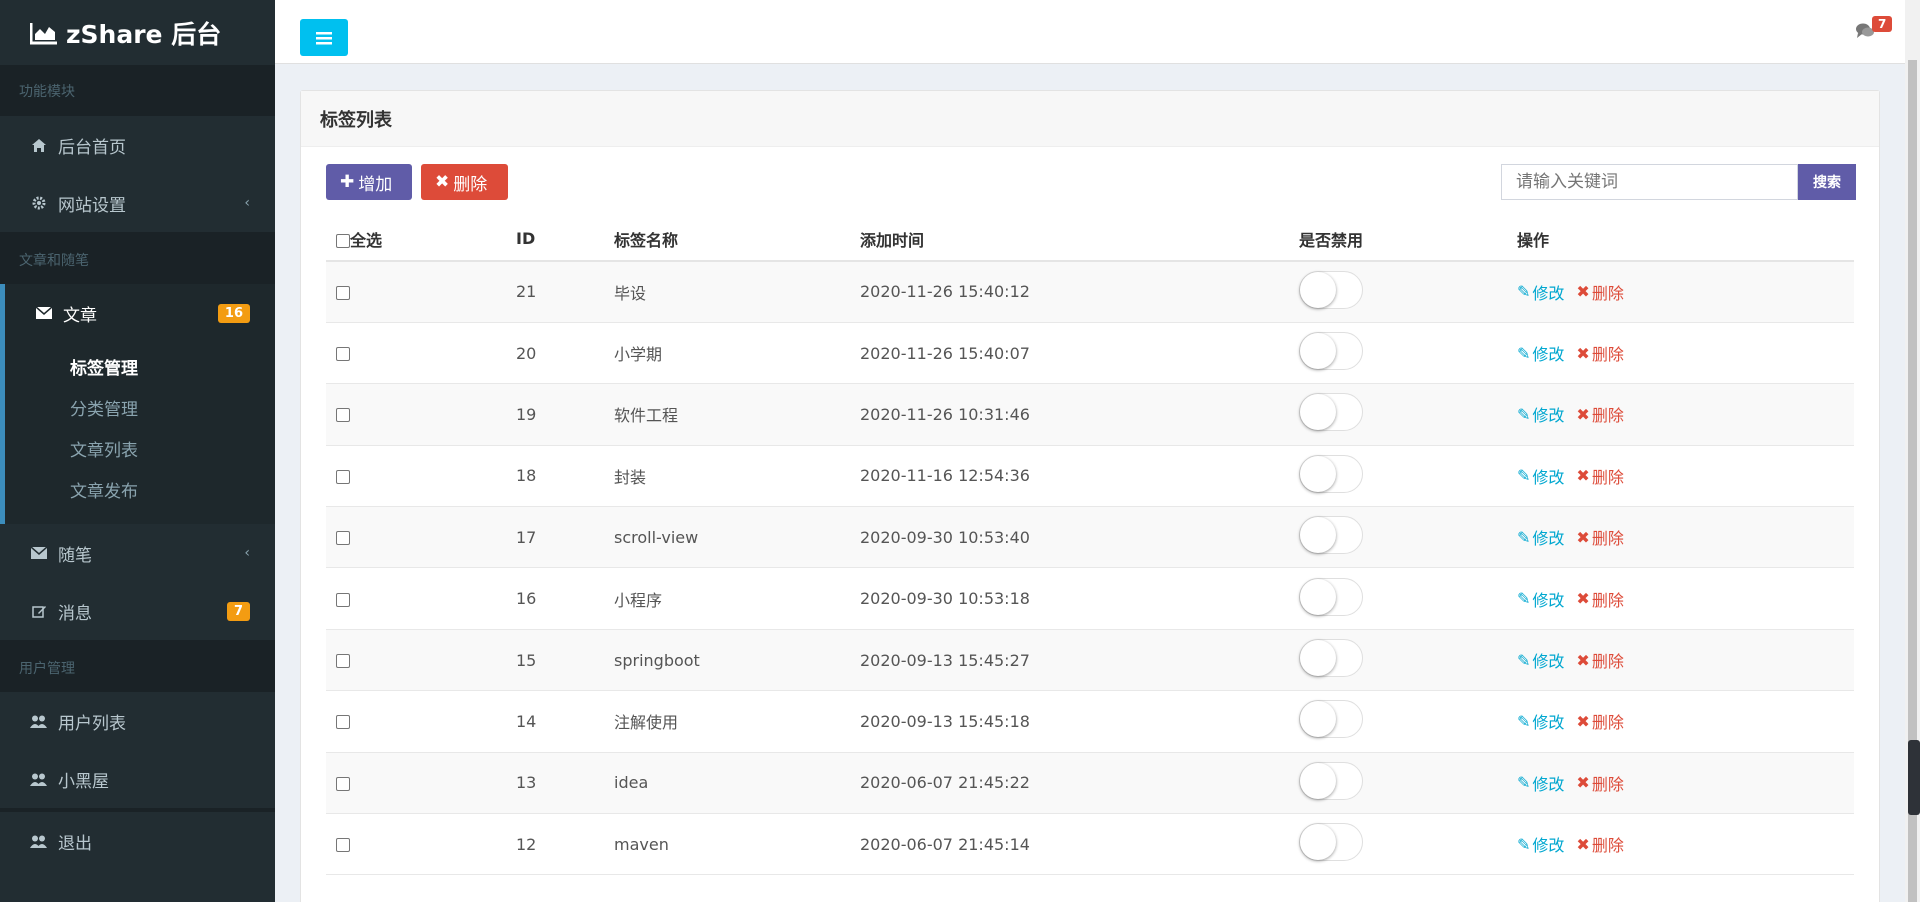 The width and height of the screenshot is (1920, 902). Describe the element at coordinates (144, 34) in the screenshot. I see `brand-title: zShare 后台` at that location.